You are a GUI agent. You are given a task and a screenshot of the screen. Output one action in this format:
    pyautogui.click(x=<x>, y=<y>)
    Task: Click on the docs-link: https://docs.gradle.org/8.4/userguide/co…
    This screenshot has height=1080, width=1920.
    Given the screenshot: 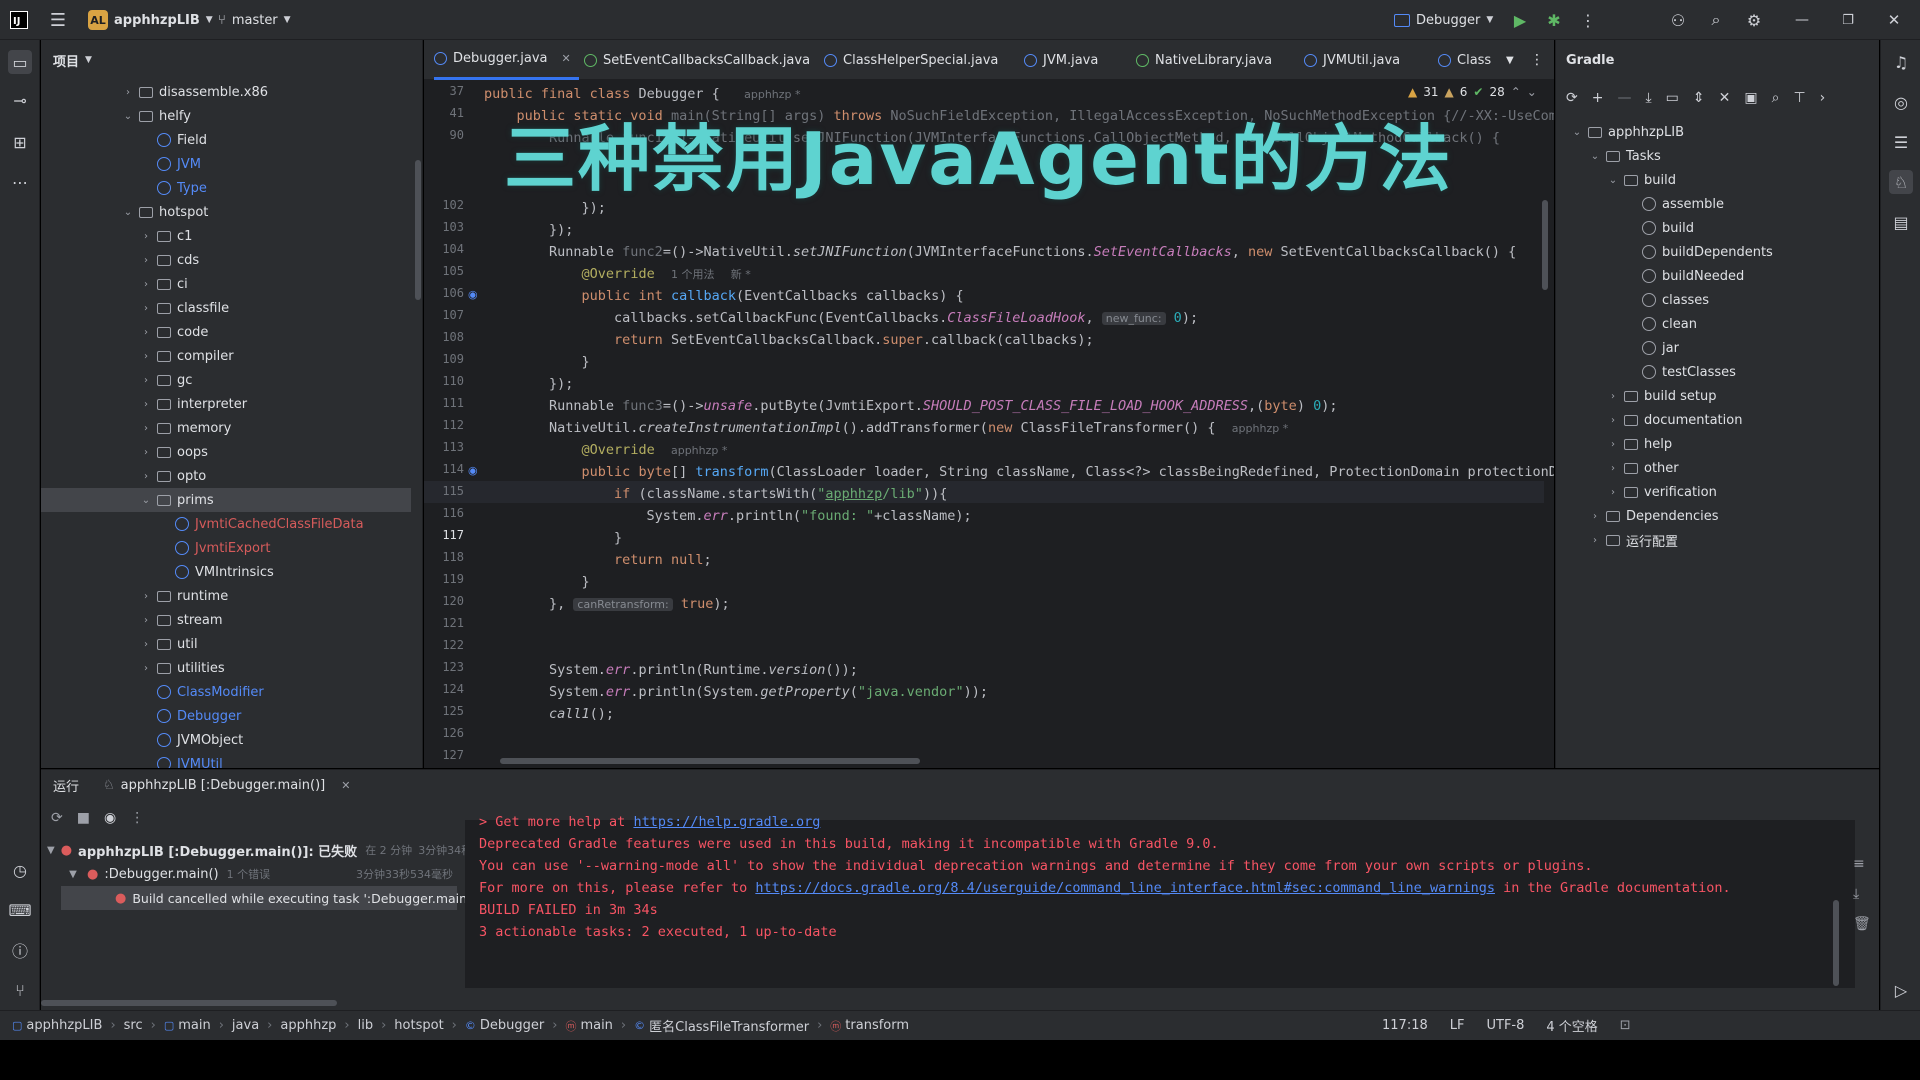 What is the action you would take?
    pyautogui.click(x=1125, y=888)
    